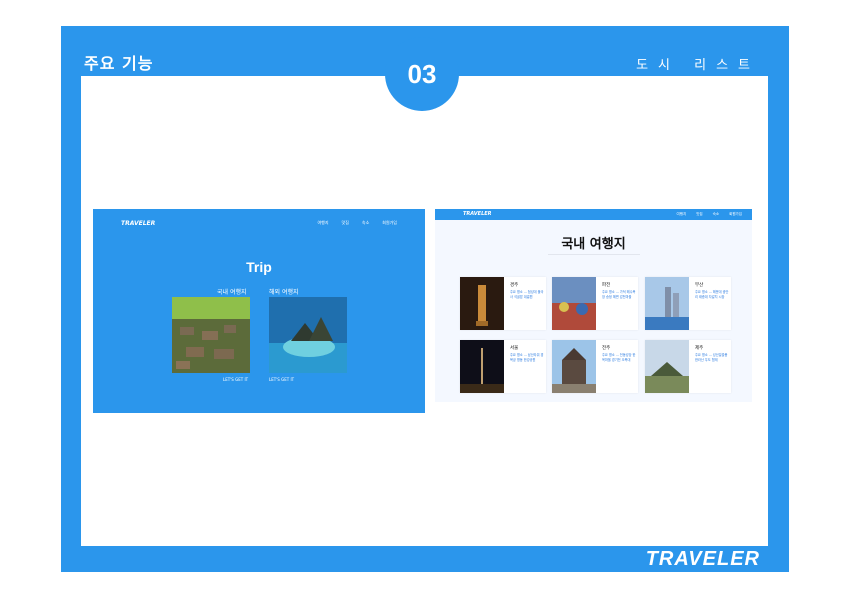  What do you see at coordinates (527, 357) in the screenshot?
I see `city-desc: 주요 명소 ... 남산타워 경복궁 명동 한강공원` at bounding box center [527, 357].